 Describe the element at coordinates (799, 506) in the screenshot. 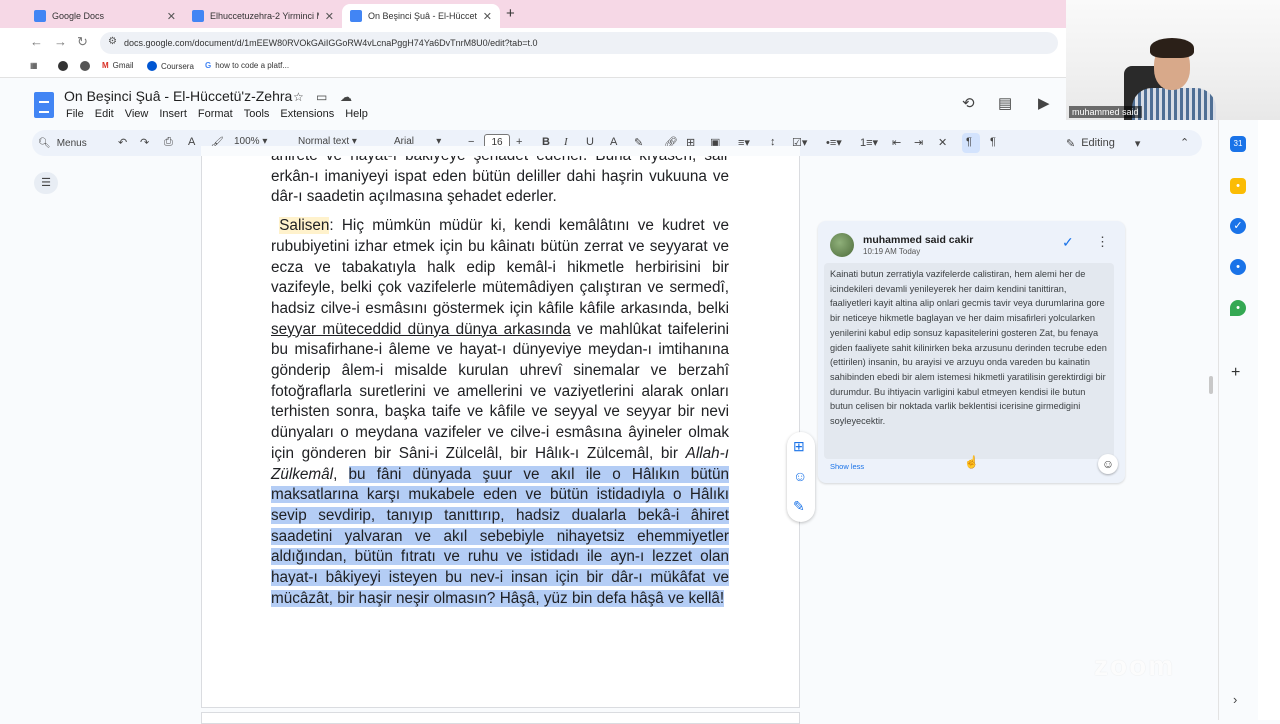

I see `suggest-edit-icon: ✎` at that location.